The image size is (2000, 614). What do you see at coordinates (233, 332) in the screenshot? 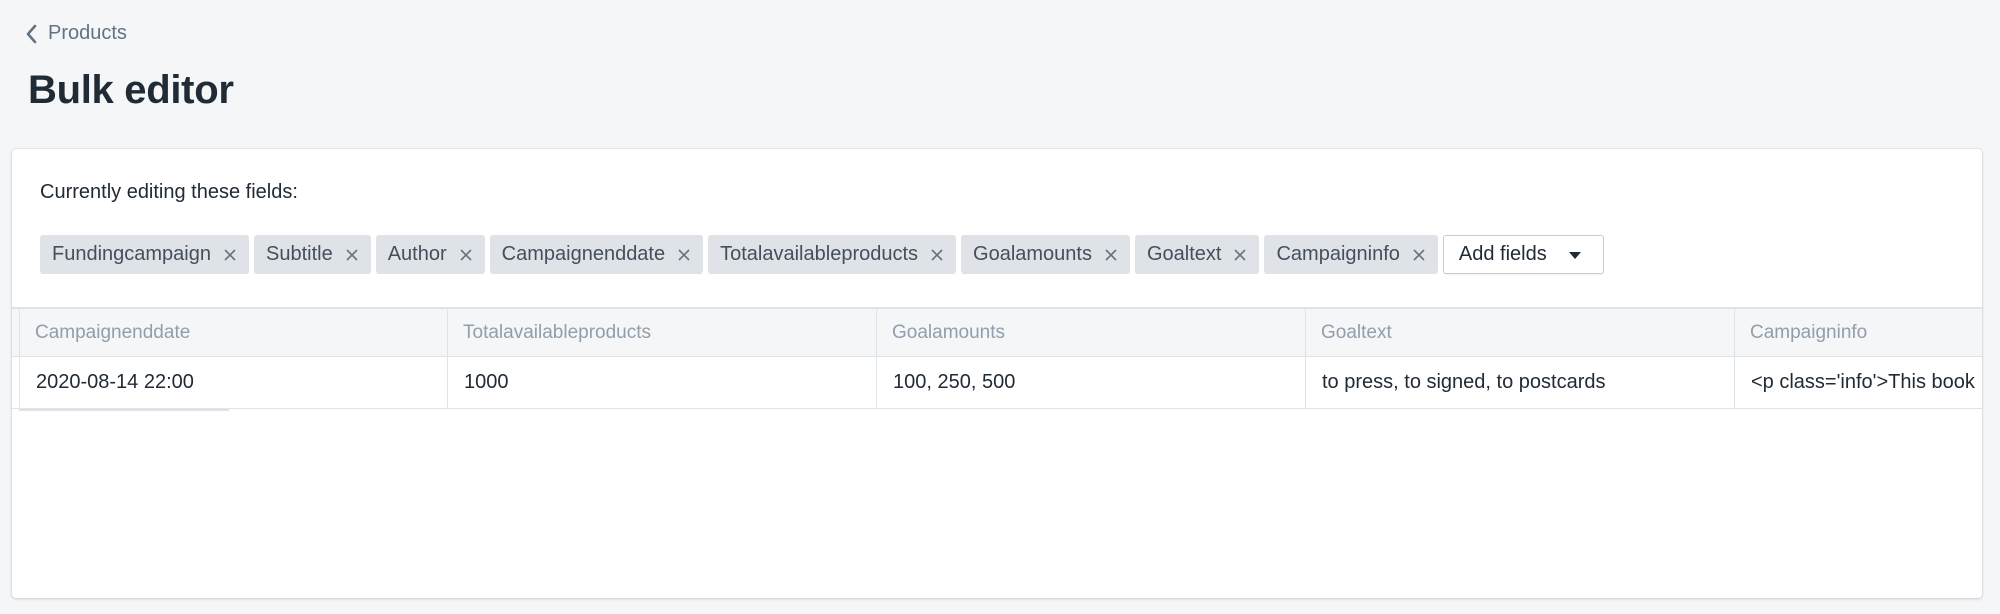
I see `column-header: Campaignenddate` at bounding box center [233, 332].